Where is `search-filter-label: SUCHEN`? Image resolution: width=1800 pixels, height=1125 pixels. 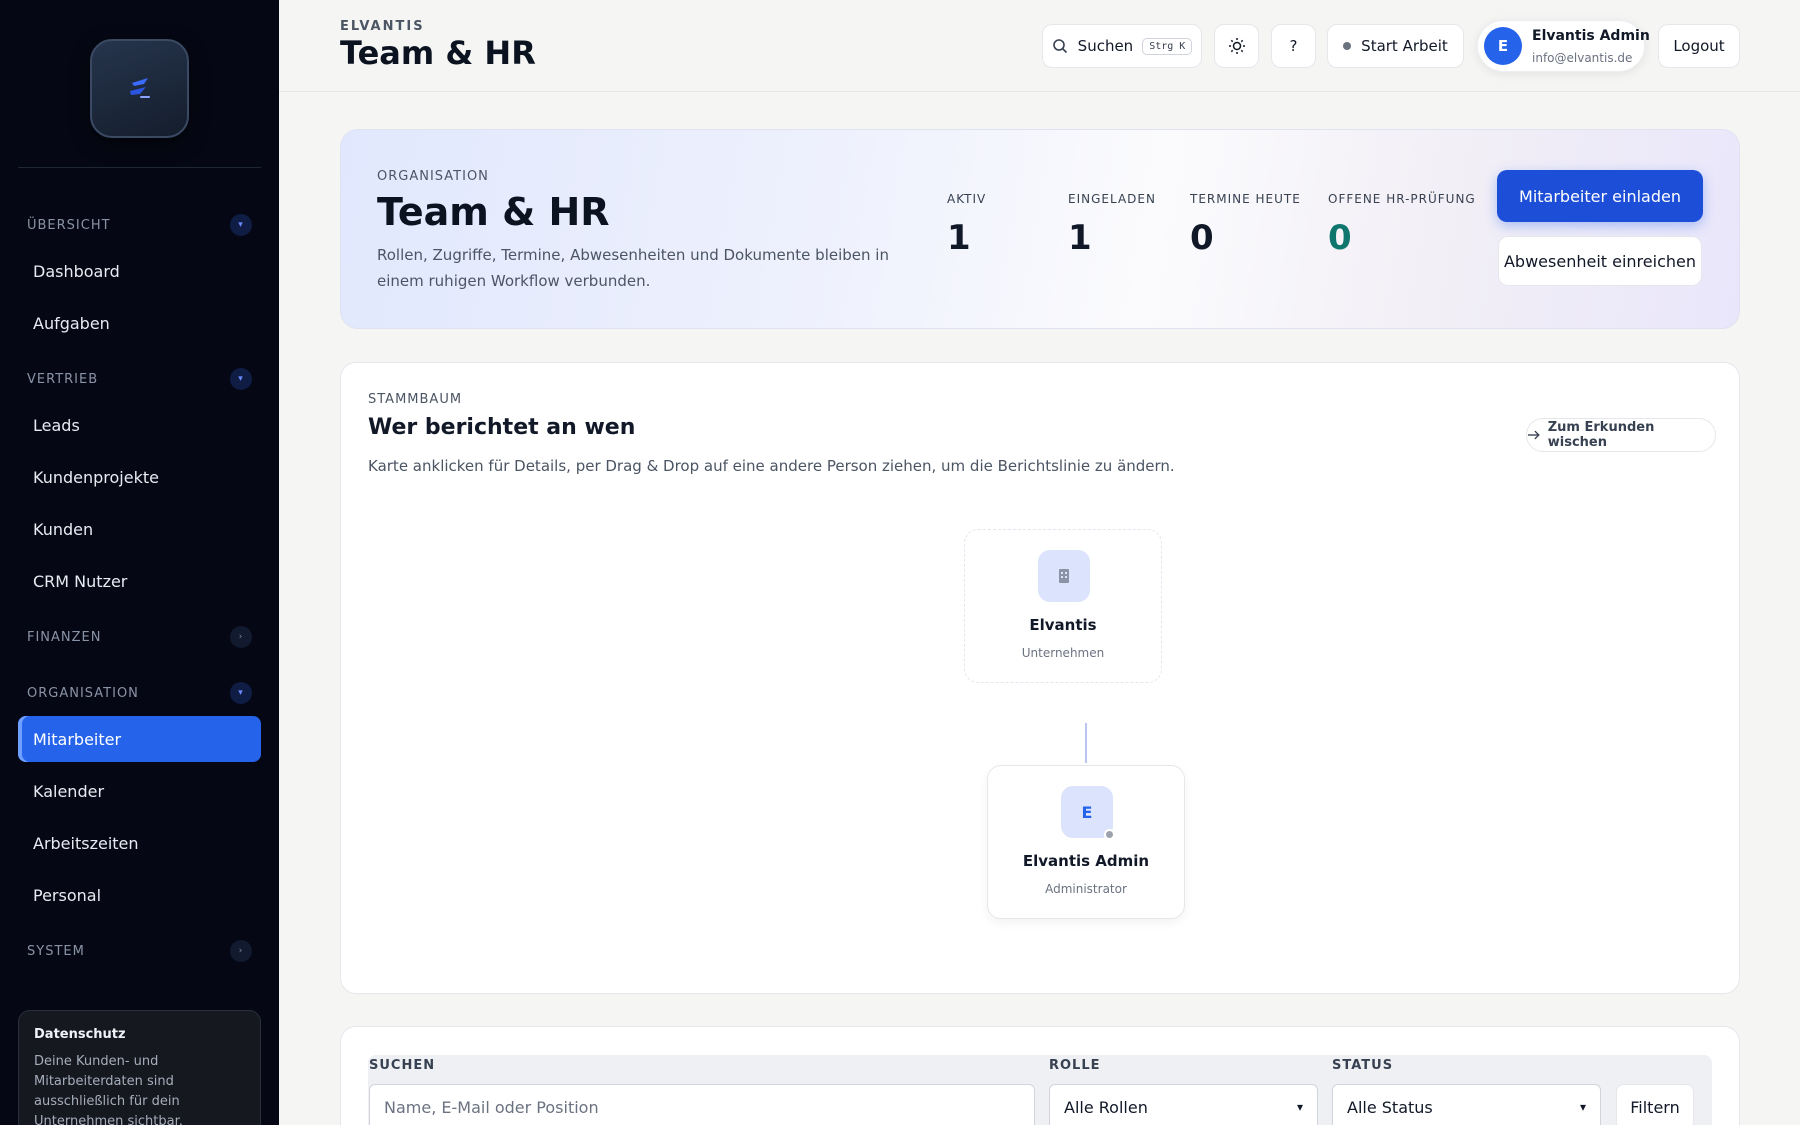
search-filter-label: SUCHEN is located at coordinates (402, 1065).